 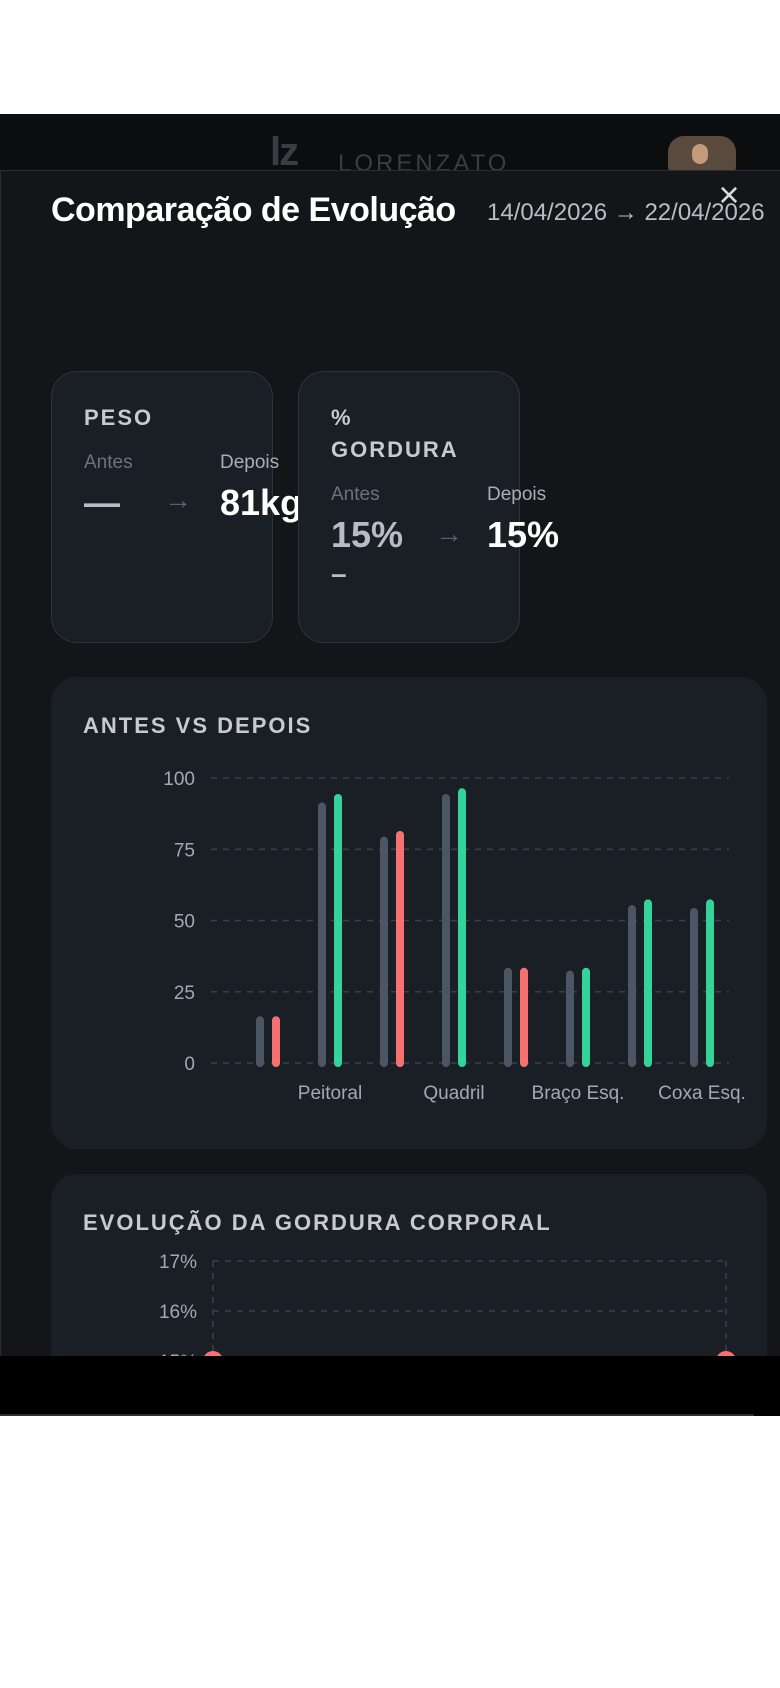 What do you see at coordinates (330, 1093) in the screenshot?
I see `x-tick-label: Peitoral` at bounding box center [330, 1093].